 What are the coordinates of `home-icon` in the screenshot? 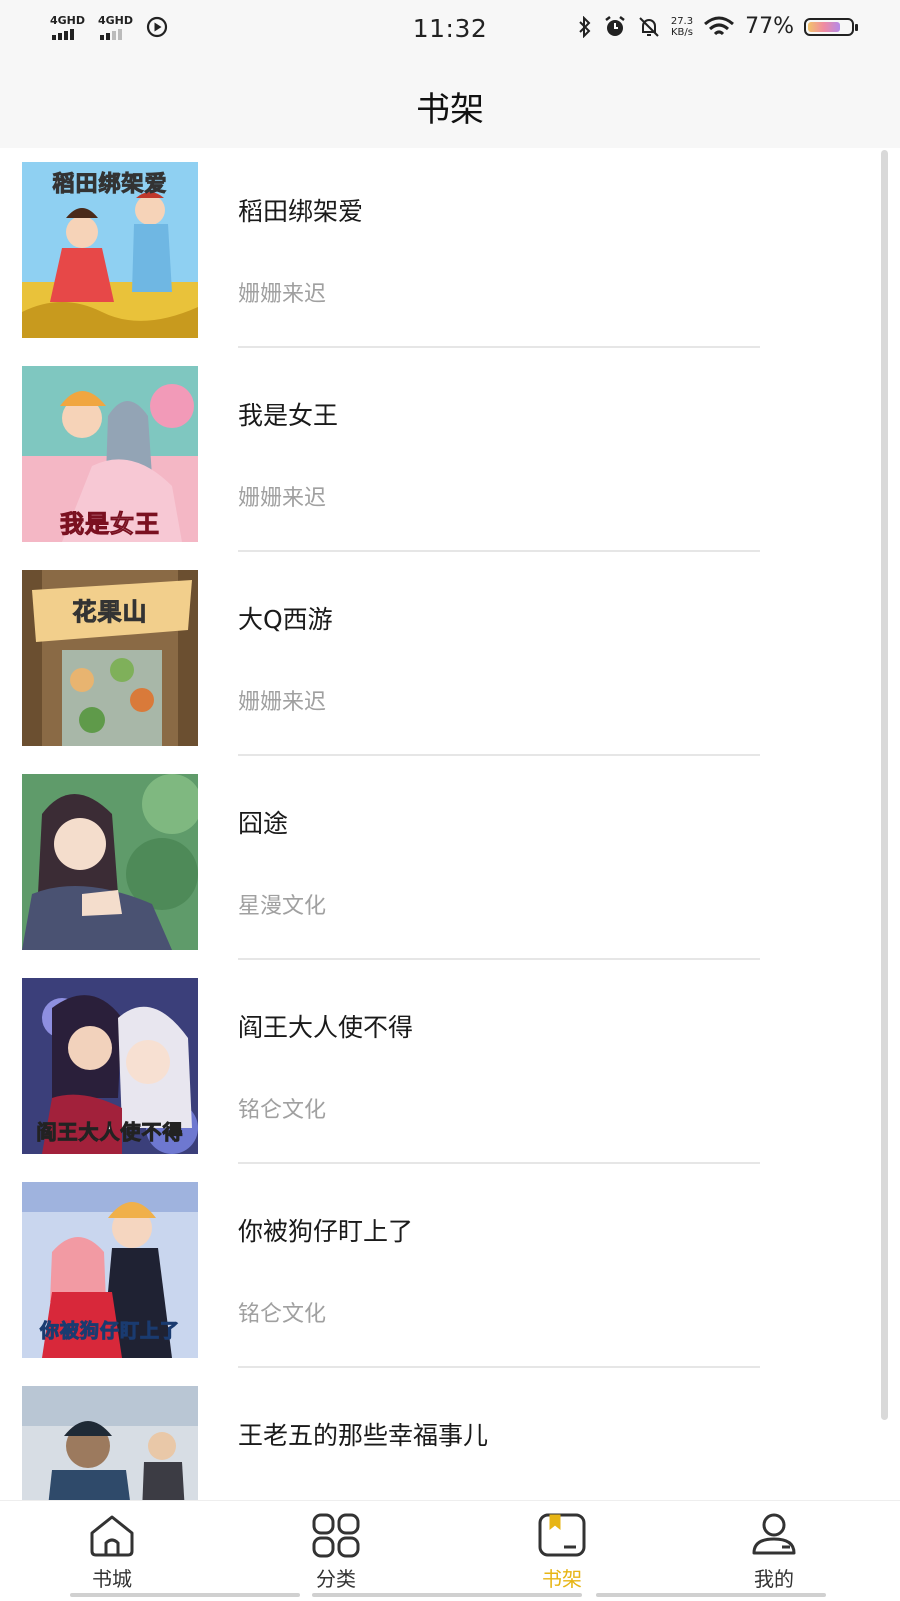 It's located at (112, 1536).